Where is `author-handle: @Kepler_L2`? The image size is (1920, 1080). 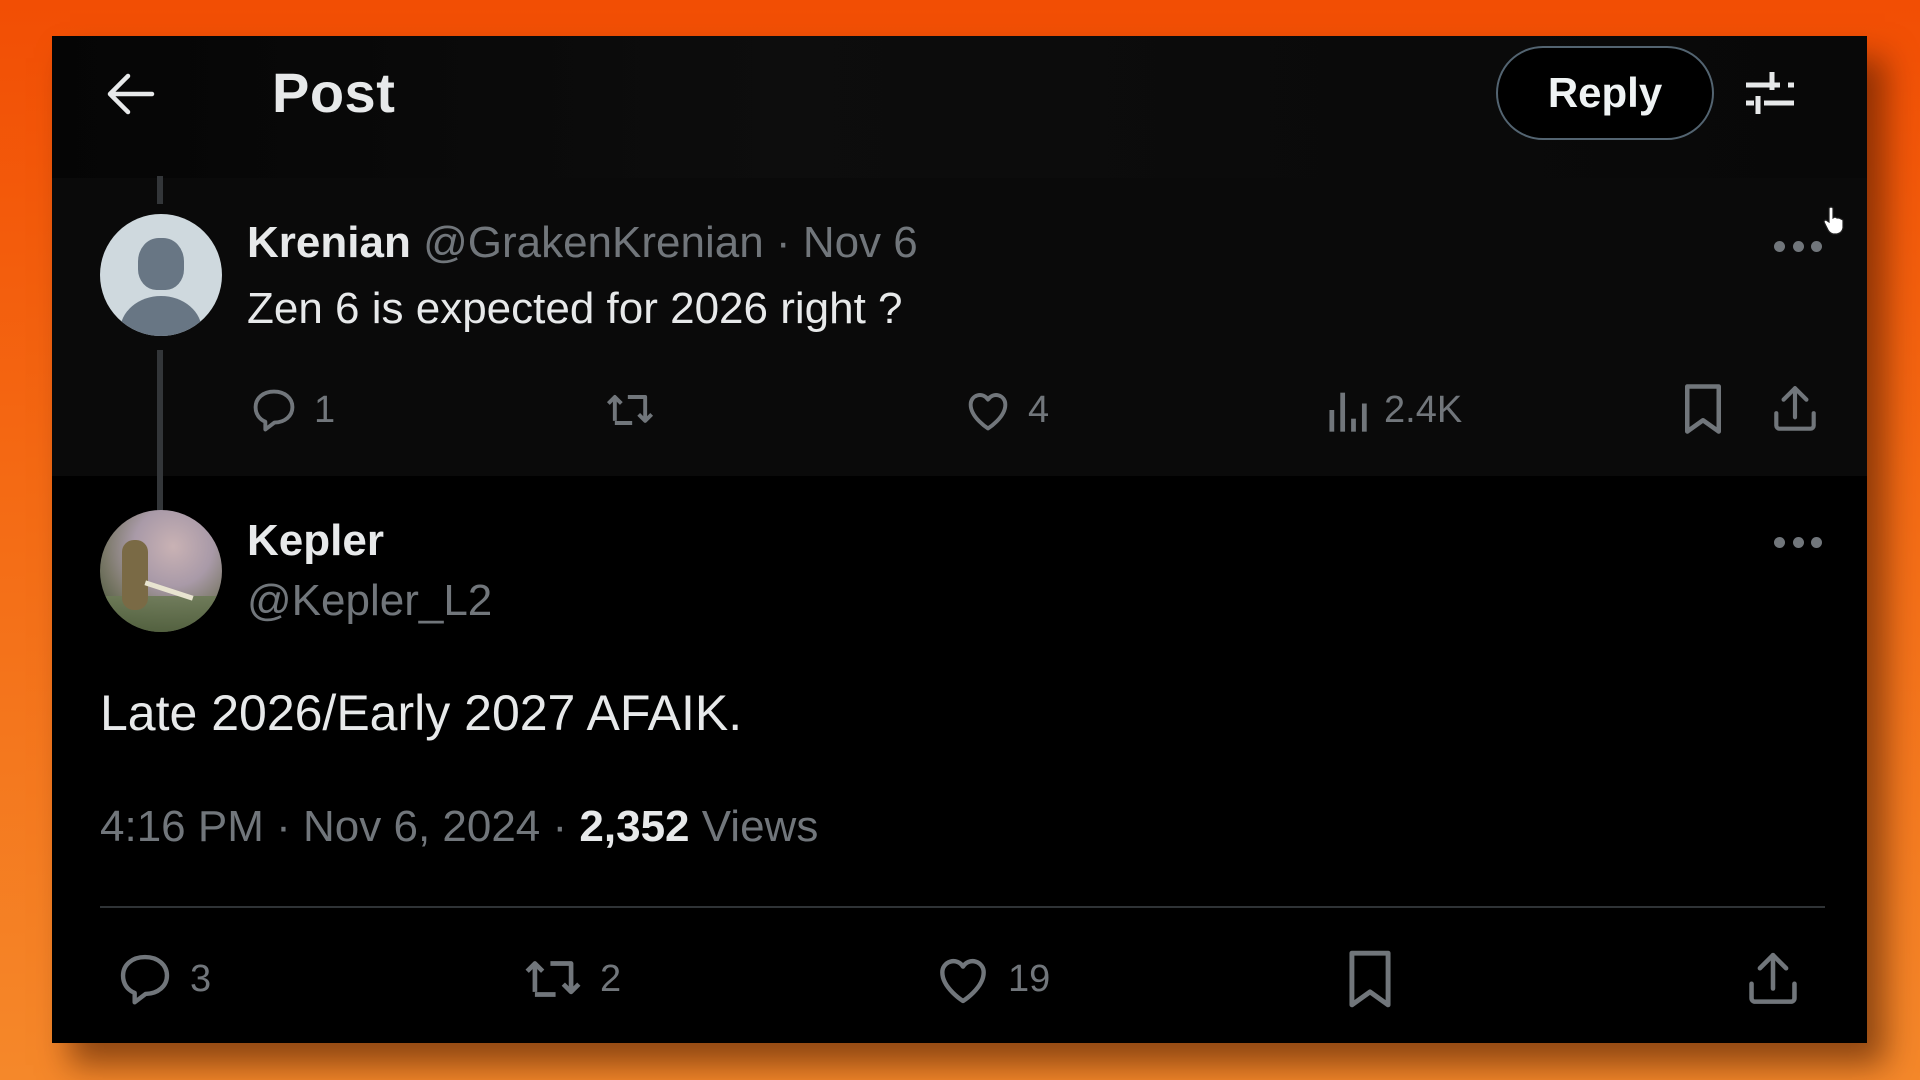
author-handle: @Kepler_L2 is located at coordinates (369, 601).